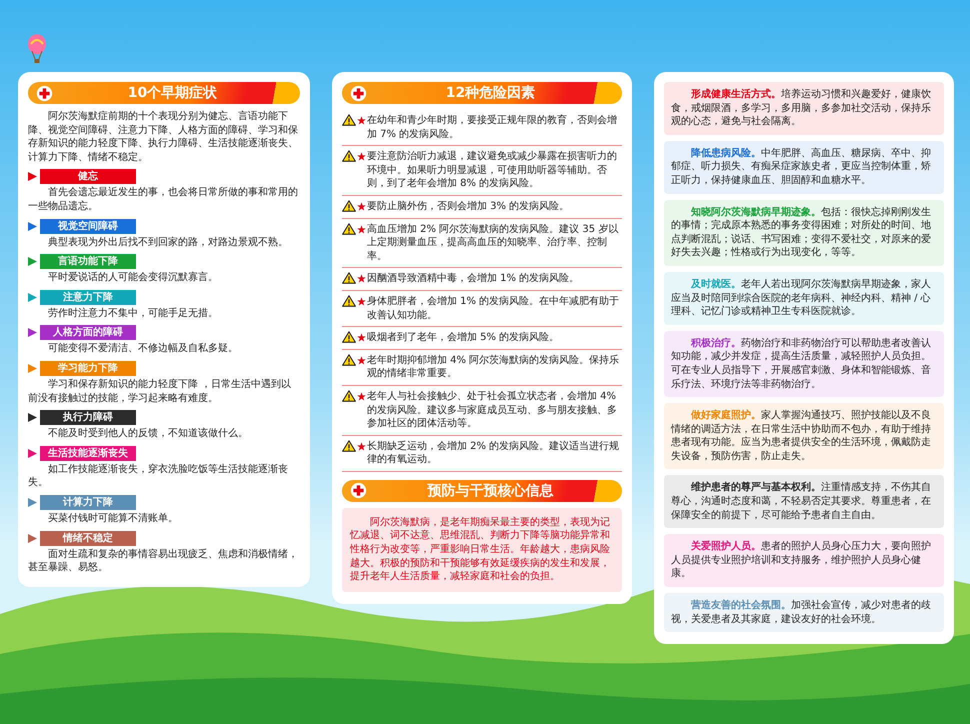  What do you see at coordinates (804, 108) in the screenshot?
I see `advice-paragraph: 形成健康生活方式。培养运动习惯和兴趣爱好，健康饮食，戒烟限酒，多学习，多用脑，多参加社交活动，保持乐观的心态，避免与社会隔离。` at bounding box center [804, 108].